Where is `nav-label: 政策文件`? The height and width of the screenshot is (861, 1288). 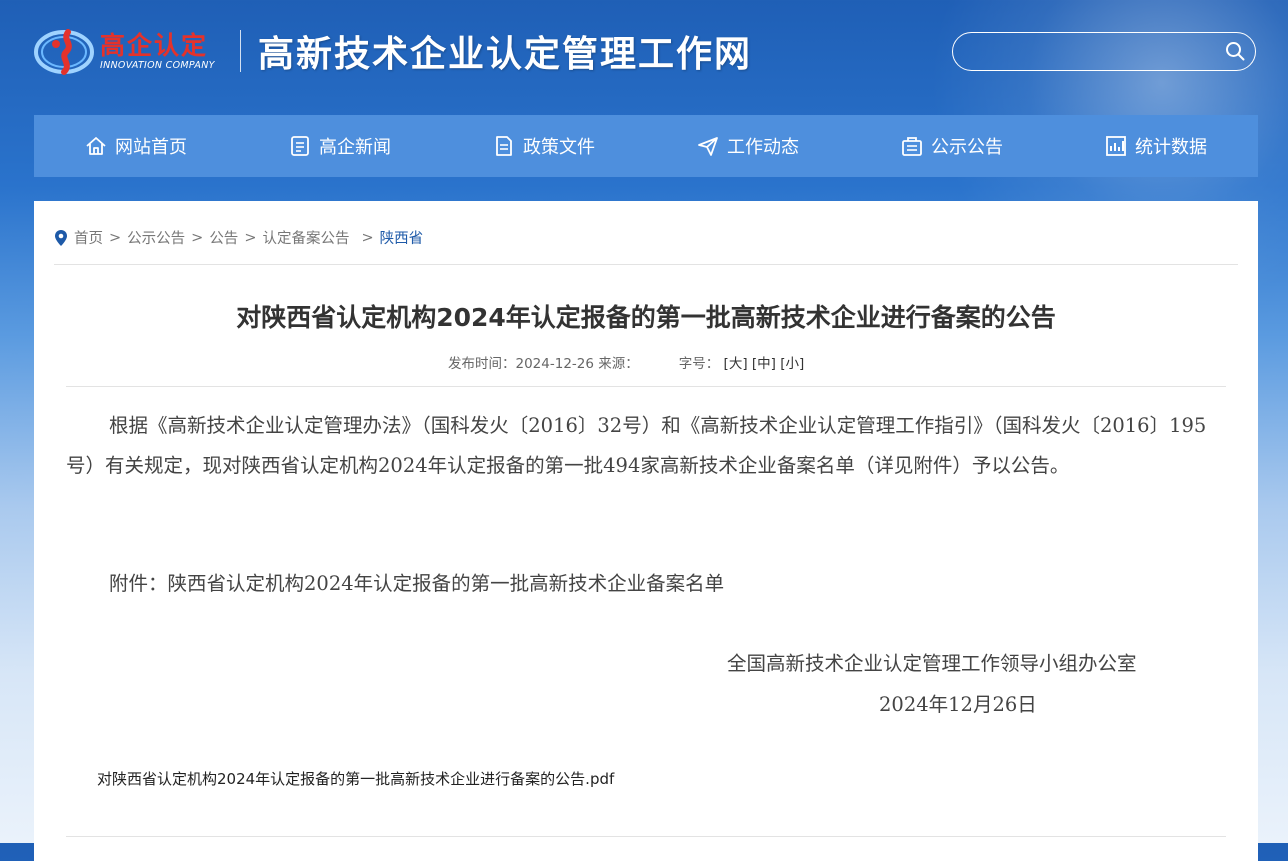
nav-label: 政策文件 is located at coordinates (559, 147).